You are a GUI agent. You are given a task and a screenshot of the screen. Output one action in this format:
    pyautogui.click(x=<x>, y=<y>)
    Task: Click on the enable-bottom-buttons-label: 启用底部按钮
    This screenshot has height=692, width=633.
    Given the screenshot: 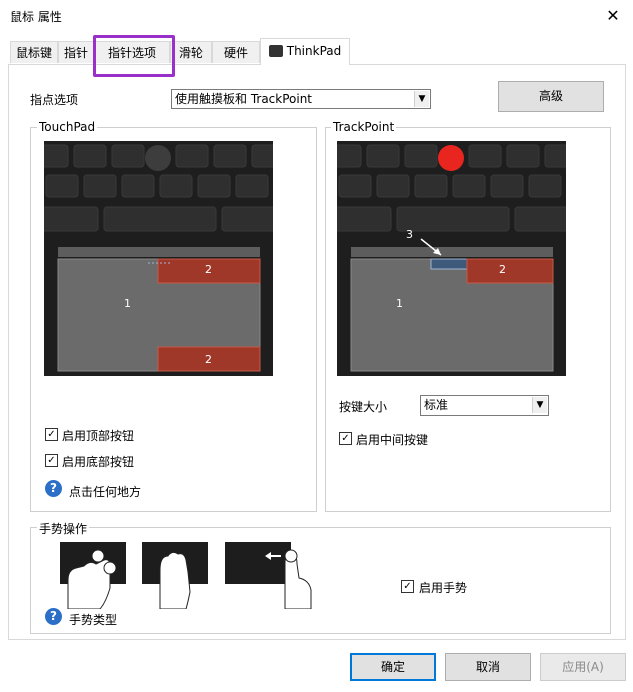 What is the action you would take?
    pyautogui.click(x=98, y=462)
    